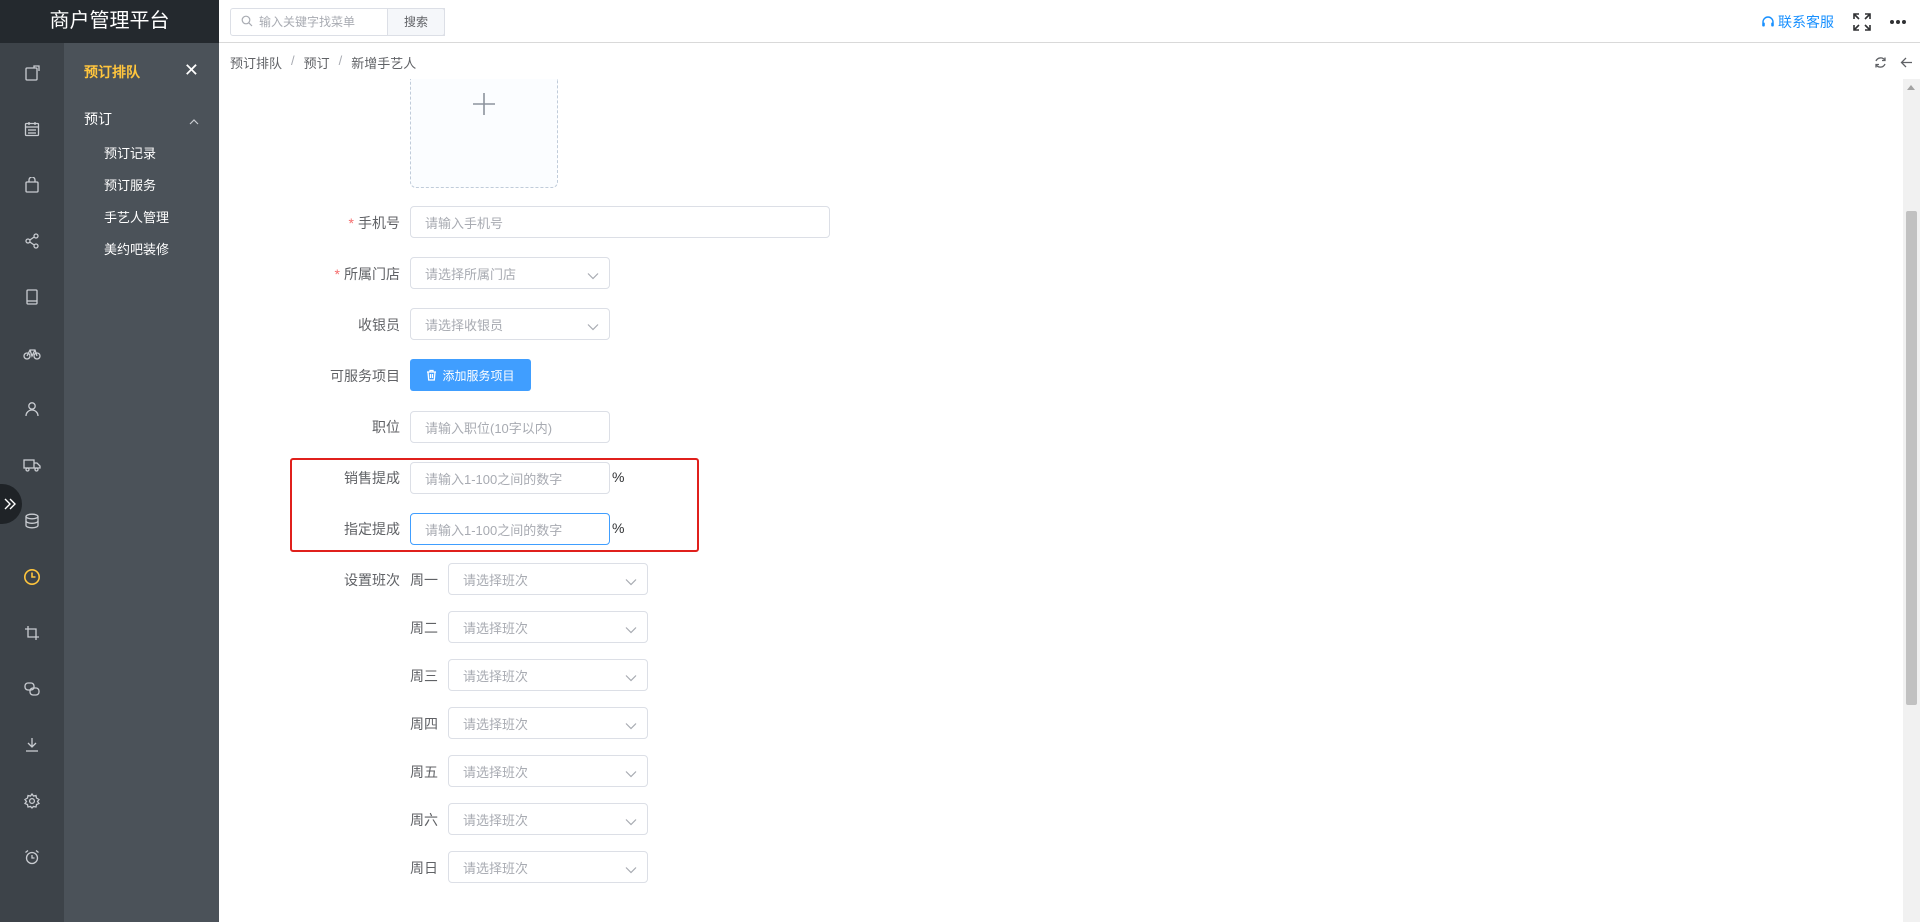  What do you see at coordinates (510, 478) in the screenshot?
I see `sales-commission-input: 请输入1-100之间的数字` at bounding box center [510, 478].